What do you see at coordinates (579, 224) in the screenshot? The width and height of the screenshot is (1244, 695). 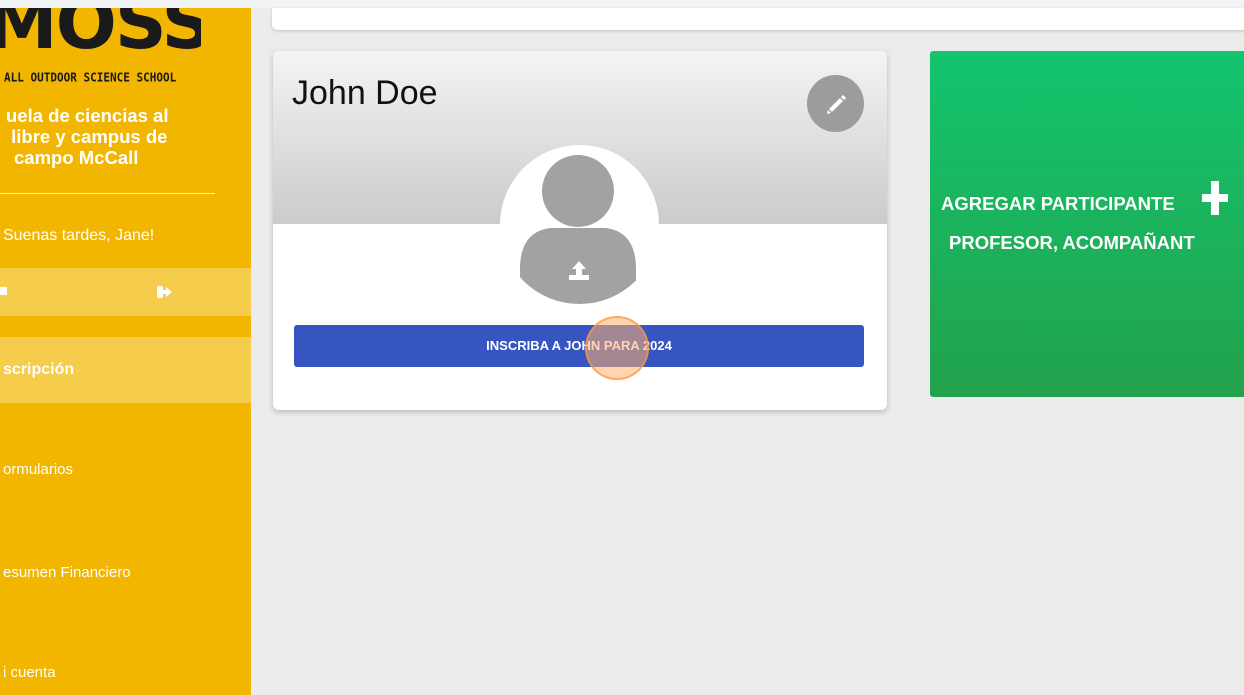 I see `avatar` at bounding box center [579, 224].